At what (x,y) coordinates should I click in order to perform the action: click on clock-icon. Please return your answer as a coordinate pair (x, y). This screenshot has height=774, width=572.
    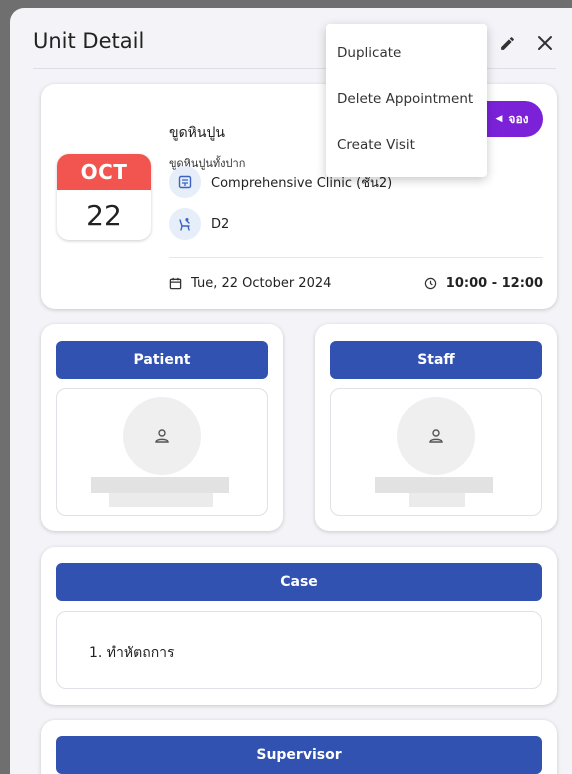
    Looking at the image, I should click on (430, 283).